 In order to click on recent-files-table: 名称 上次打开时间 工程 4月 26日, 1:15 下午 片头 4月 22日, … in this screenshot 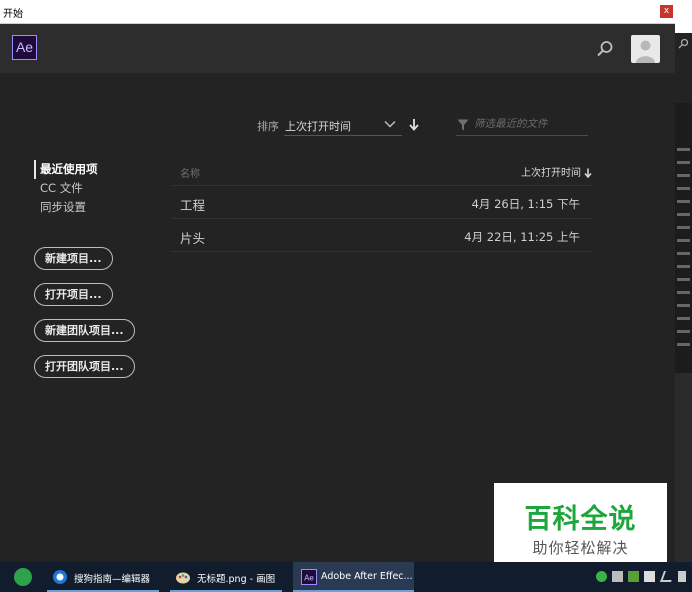, I will do `click(382, 205)`.